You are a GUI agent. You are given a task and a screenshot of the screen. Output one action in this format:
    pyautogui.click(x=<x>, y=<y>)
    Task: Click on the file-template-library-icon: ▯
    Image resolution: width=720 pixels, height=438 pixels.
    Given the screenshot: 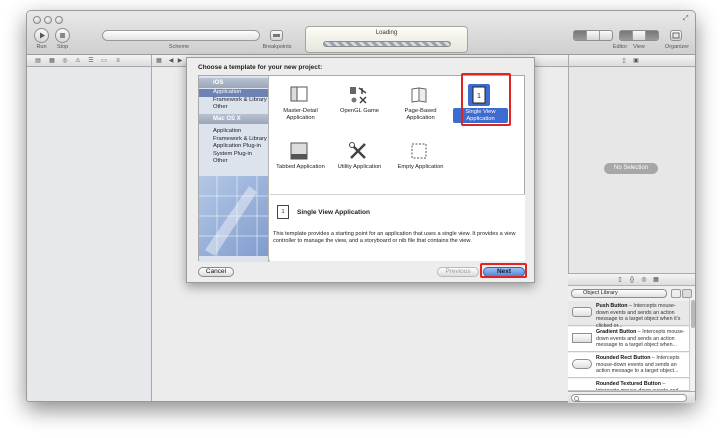 What is the action you would take?
    pyautogui.click(x=620, y=280)
    